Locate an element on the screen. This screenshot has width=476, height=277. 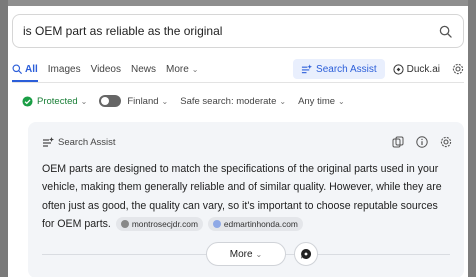
safe-search-label: Safe search: moderate is located at coordinates (228, 101).